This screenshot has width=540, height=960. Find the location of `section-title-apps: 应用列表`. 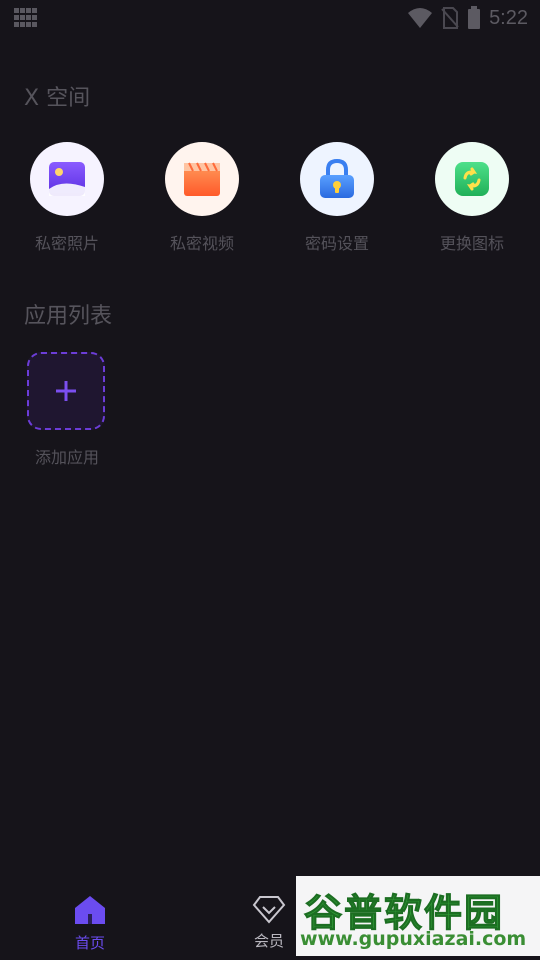

section-title-apps: 应用列表 is located at coordinates (68, 316).